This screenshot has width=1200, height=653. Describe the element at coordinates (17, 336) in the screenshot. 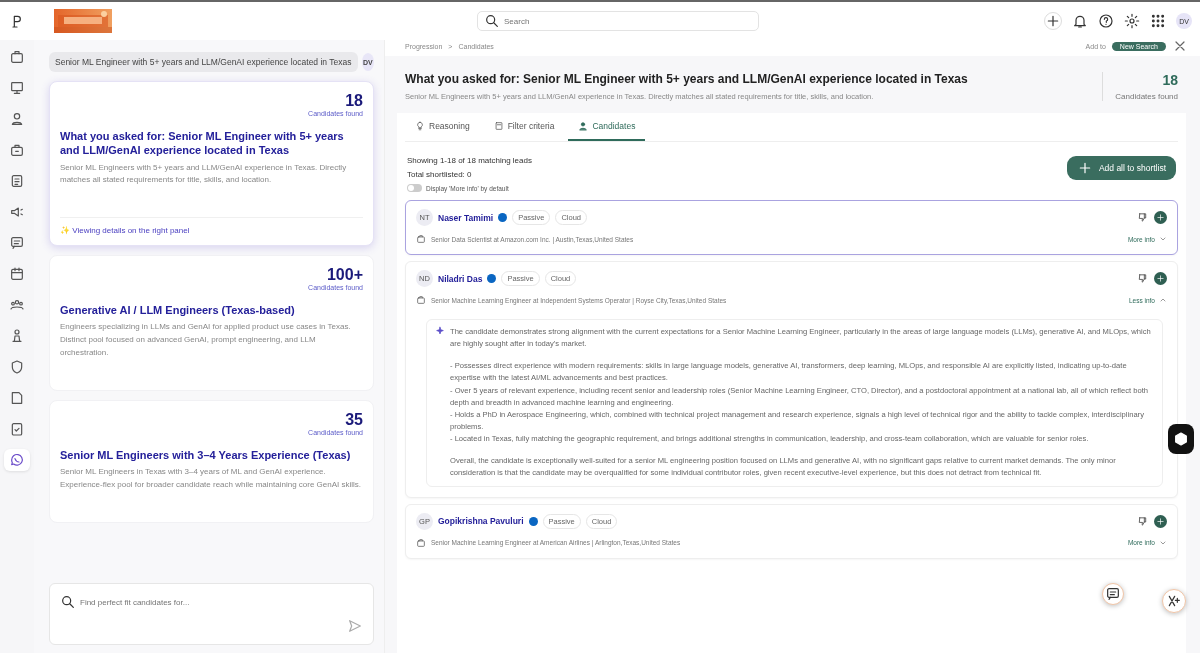

I see `figure-icon` at that location.